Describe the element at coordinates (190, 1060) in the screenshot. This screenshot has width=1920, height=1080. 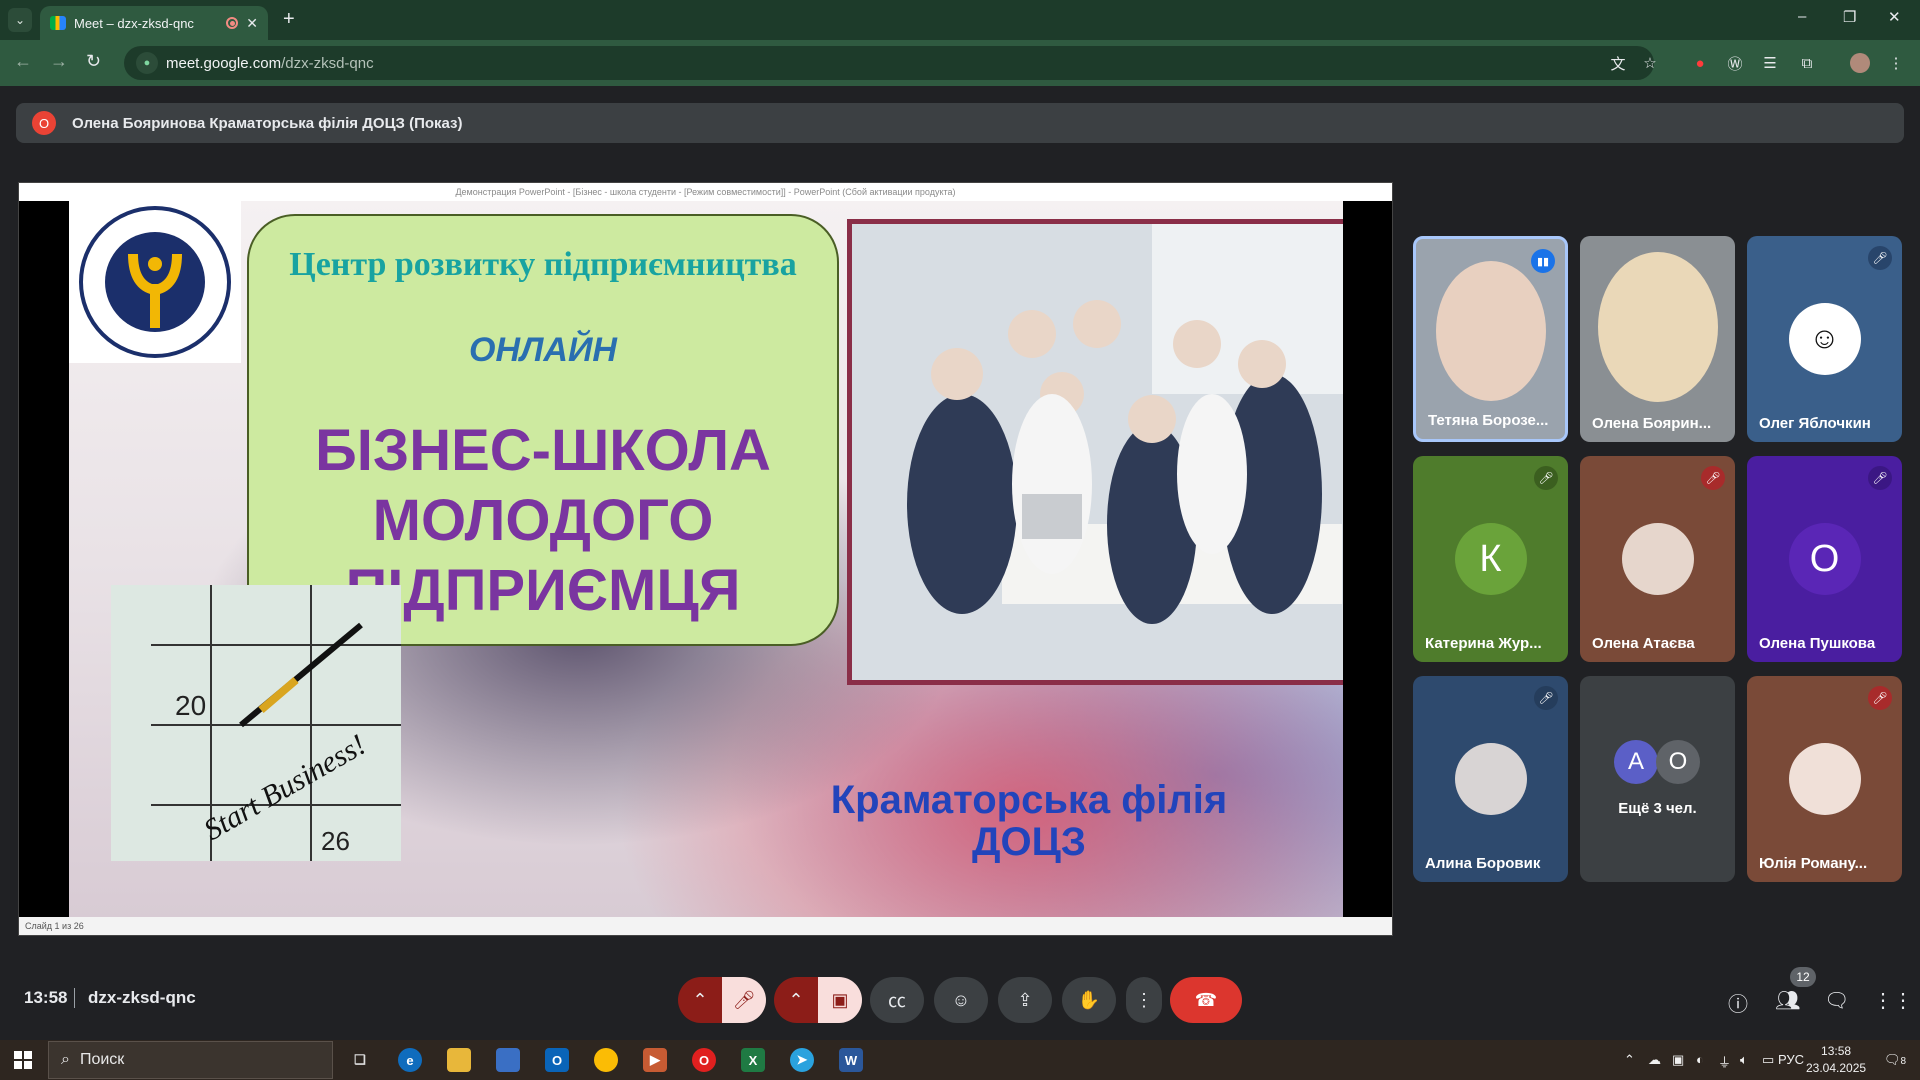
I see `taskbar-search: ⌕ Поиск` at that location.